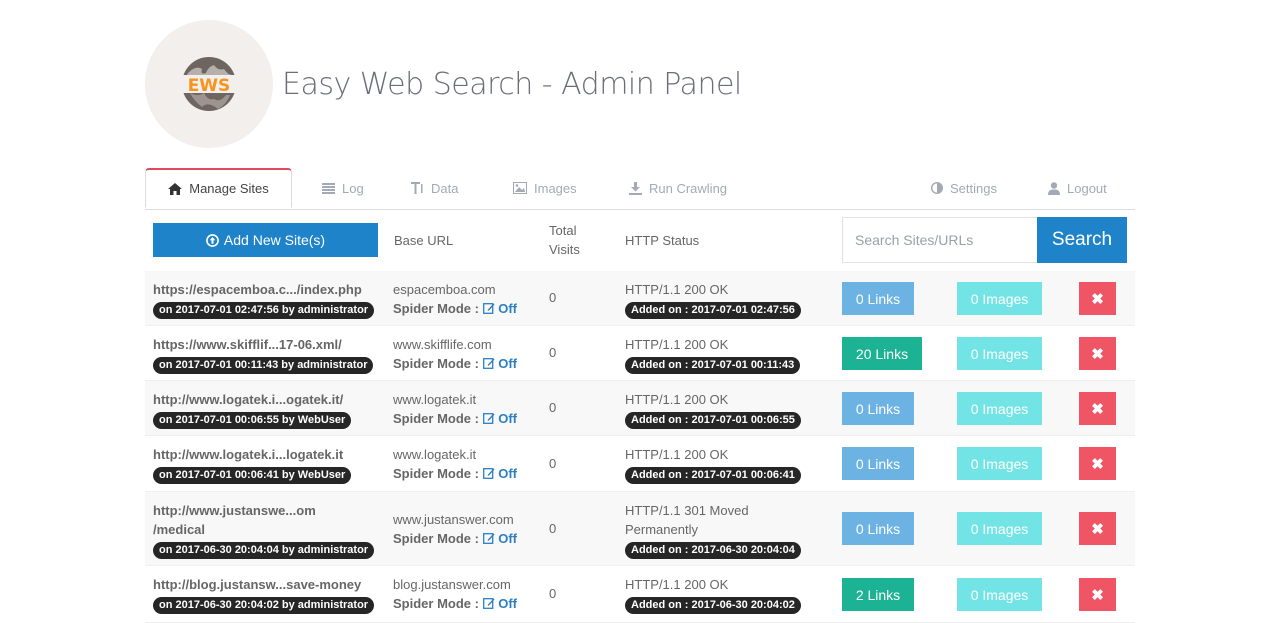 The height and width of the screenshot is (623, 1280). Describe the element at coordinates (455, 594) in the screenshot. I see `base-url-cell: blog.justanswer.com Spider Mode : Off` at that location.